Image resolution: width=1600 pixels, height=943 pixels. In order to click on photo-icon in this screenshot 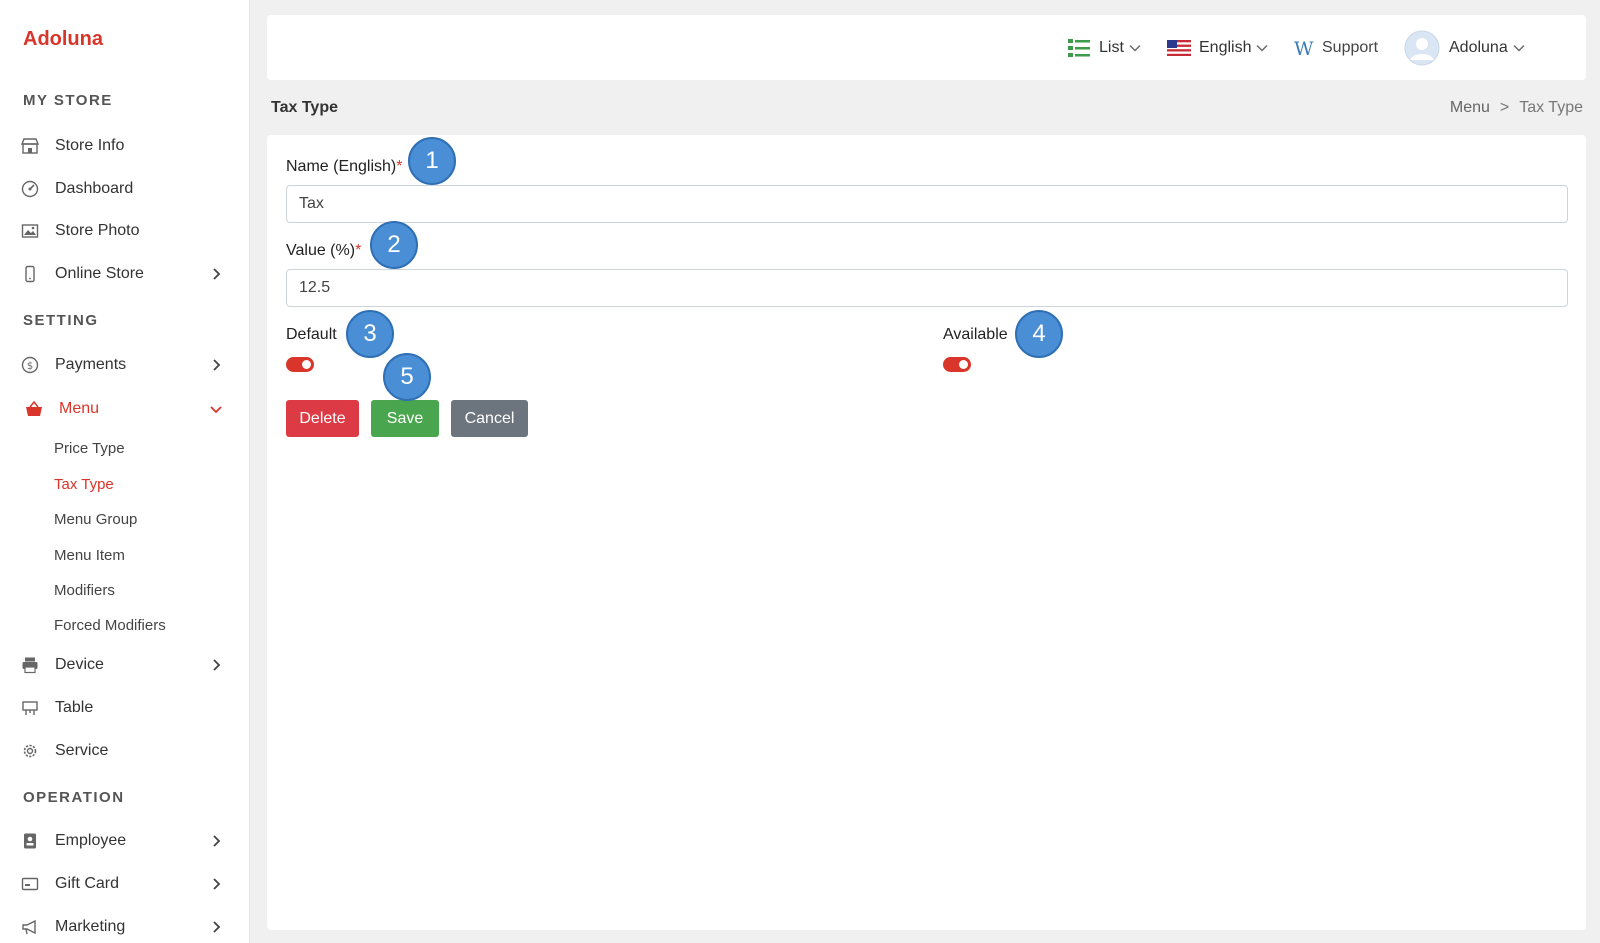, I will do `click(30, 231)`.